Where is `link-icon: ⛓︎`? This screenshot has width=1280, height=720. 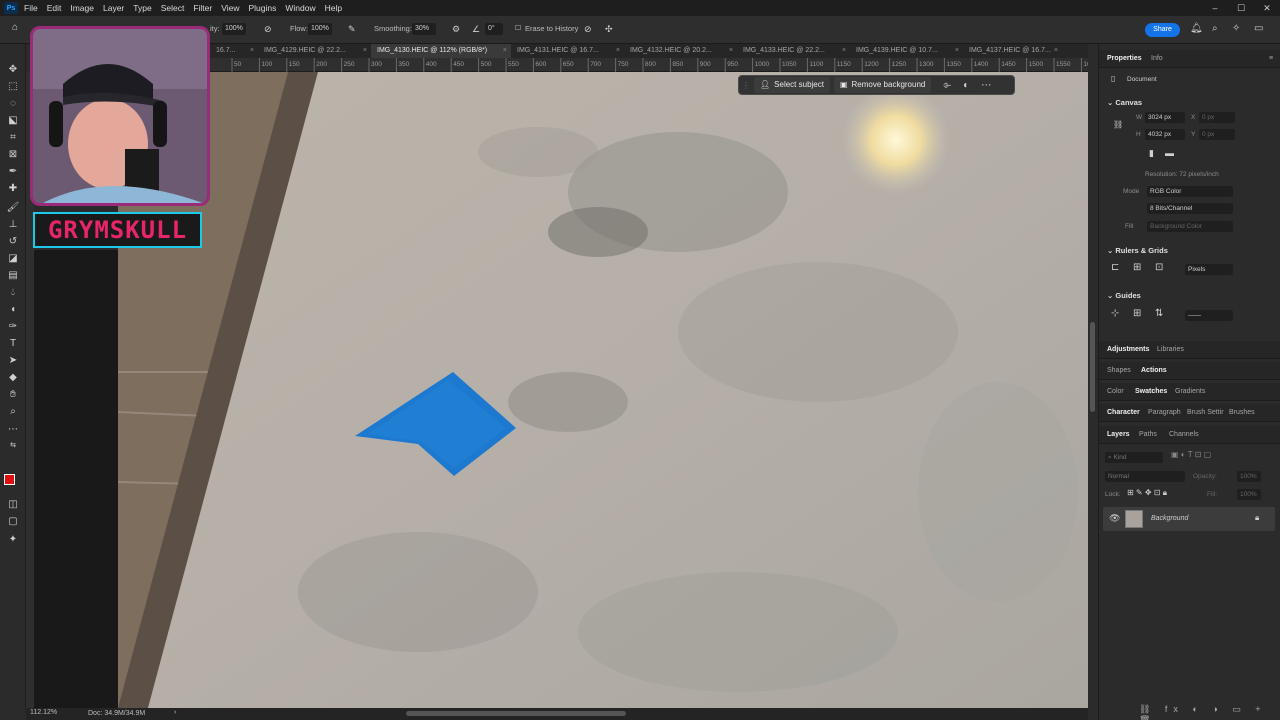
link-icon: ⛓︎ is located at coordinates (1118, 124).